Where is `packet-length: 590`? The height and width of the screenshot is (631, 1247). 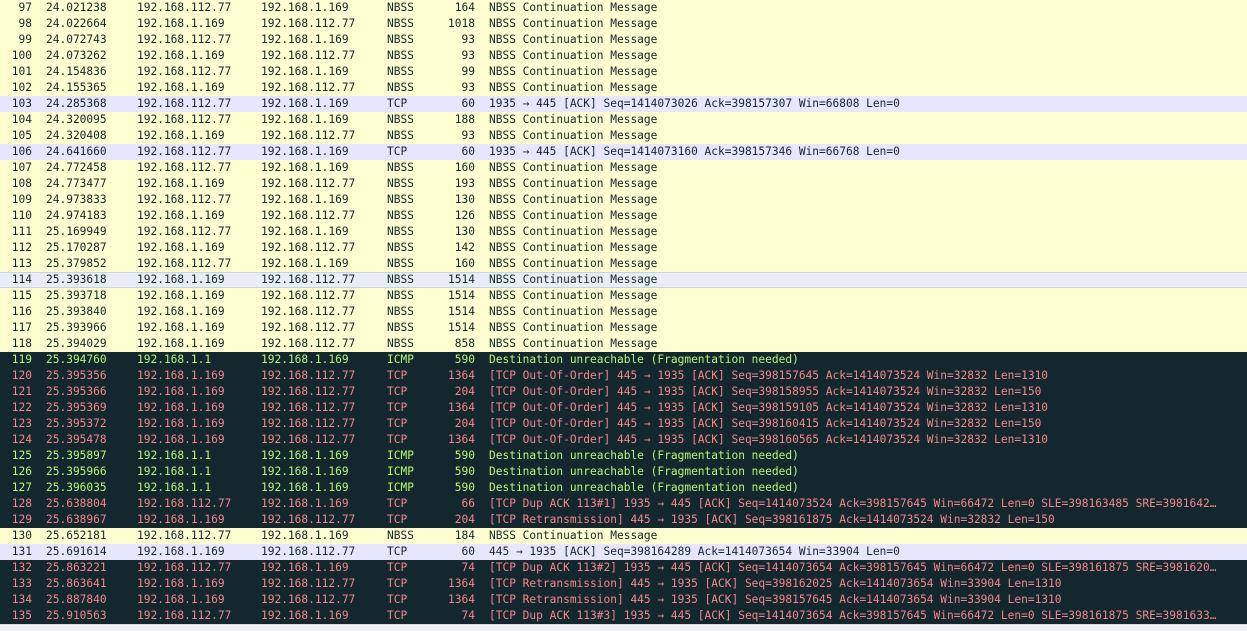
packet-length: 590 is located at coordinates (464, 487).